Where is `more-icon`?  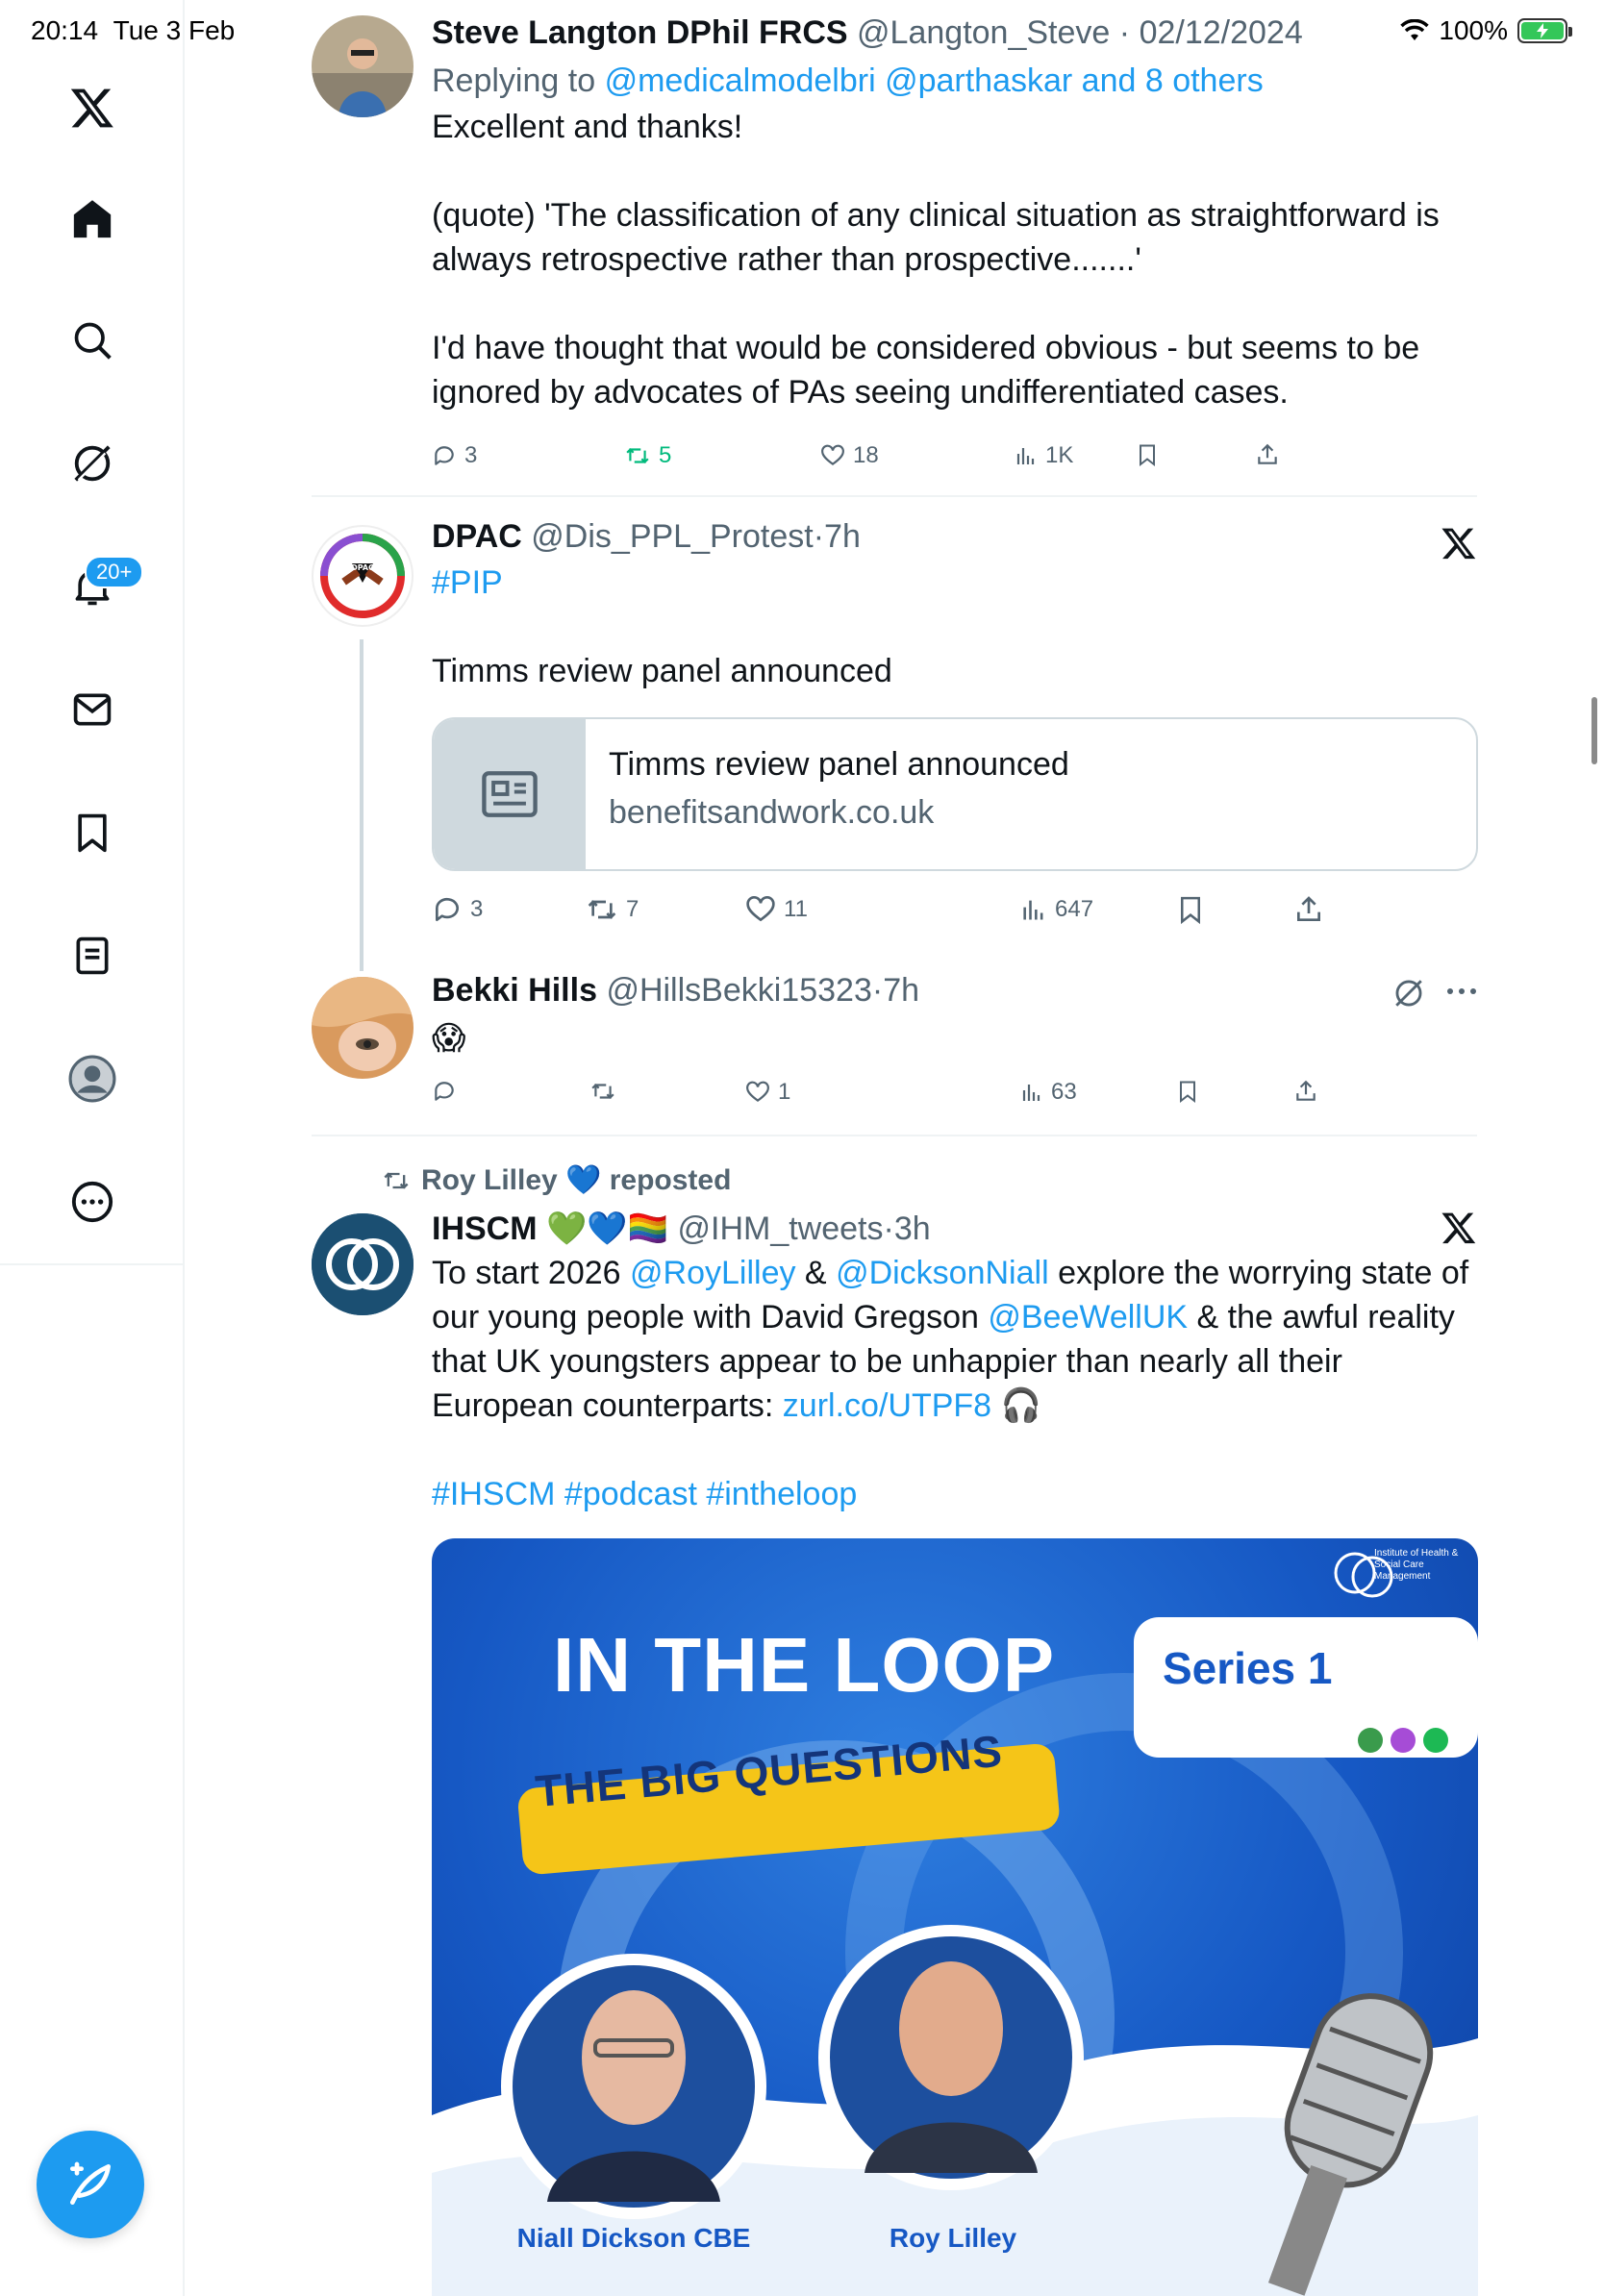
more-icon is located at coordinates (92, 1202).